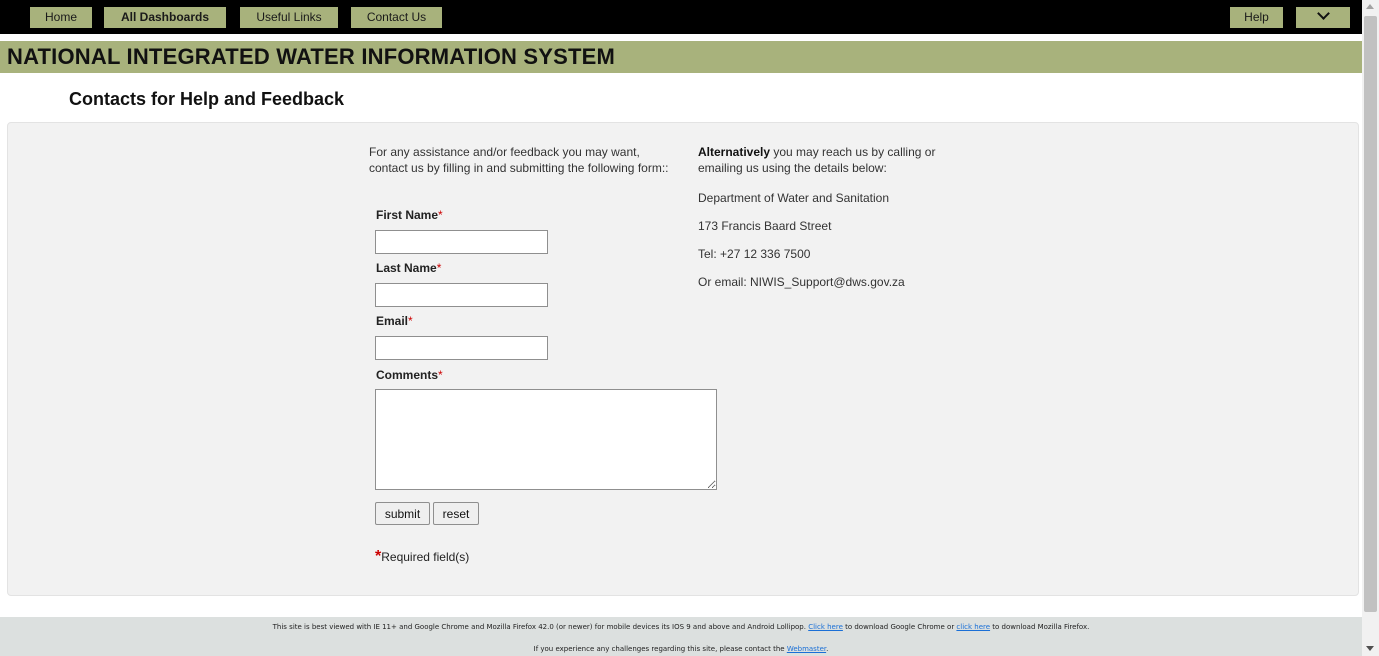 This screenshot has height=656, width=1379. Describe the element at coordinates (1256, 17) in the screenshot. I see `nav-help-button: Help` at that location.